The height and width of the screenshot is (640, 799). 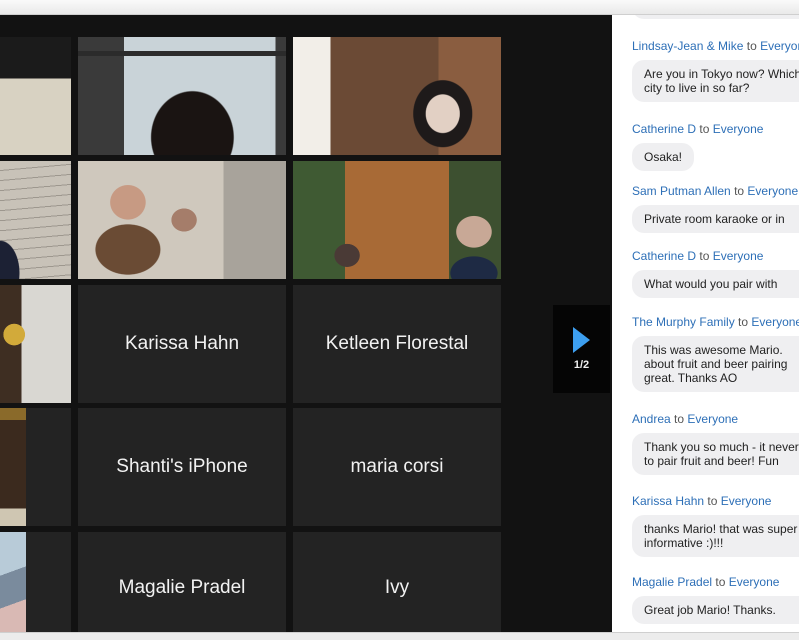 What do you see at coordinates (683, 322) in the screenshot?
I see `sender-name: The Murphy Family` at bounding box center [683, 322].